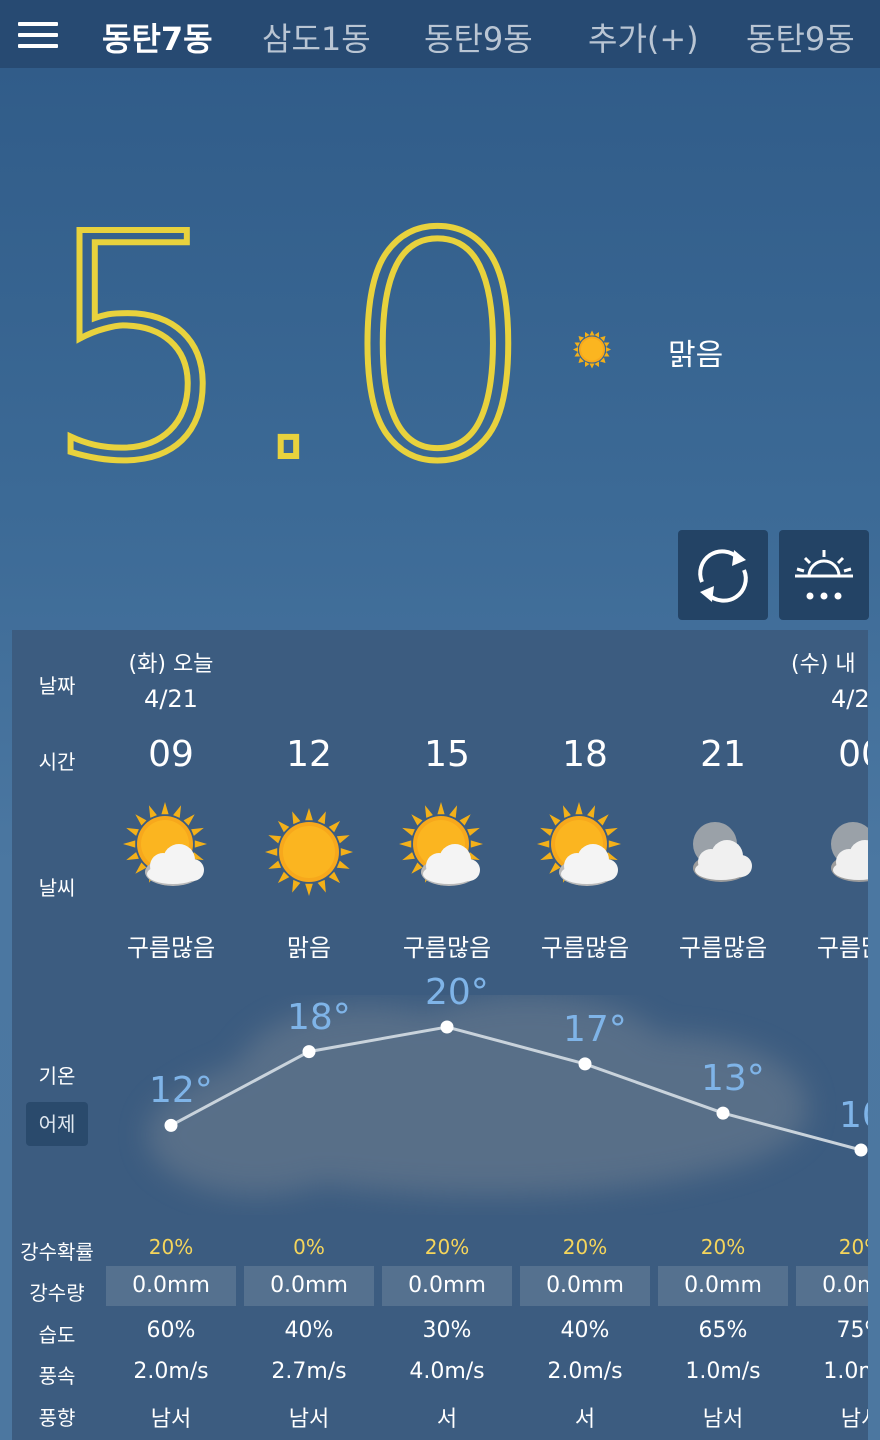 This screenshot has height=1440, width=880. I want to click on current-temperature: 5.0°, so click(300, 338).